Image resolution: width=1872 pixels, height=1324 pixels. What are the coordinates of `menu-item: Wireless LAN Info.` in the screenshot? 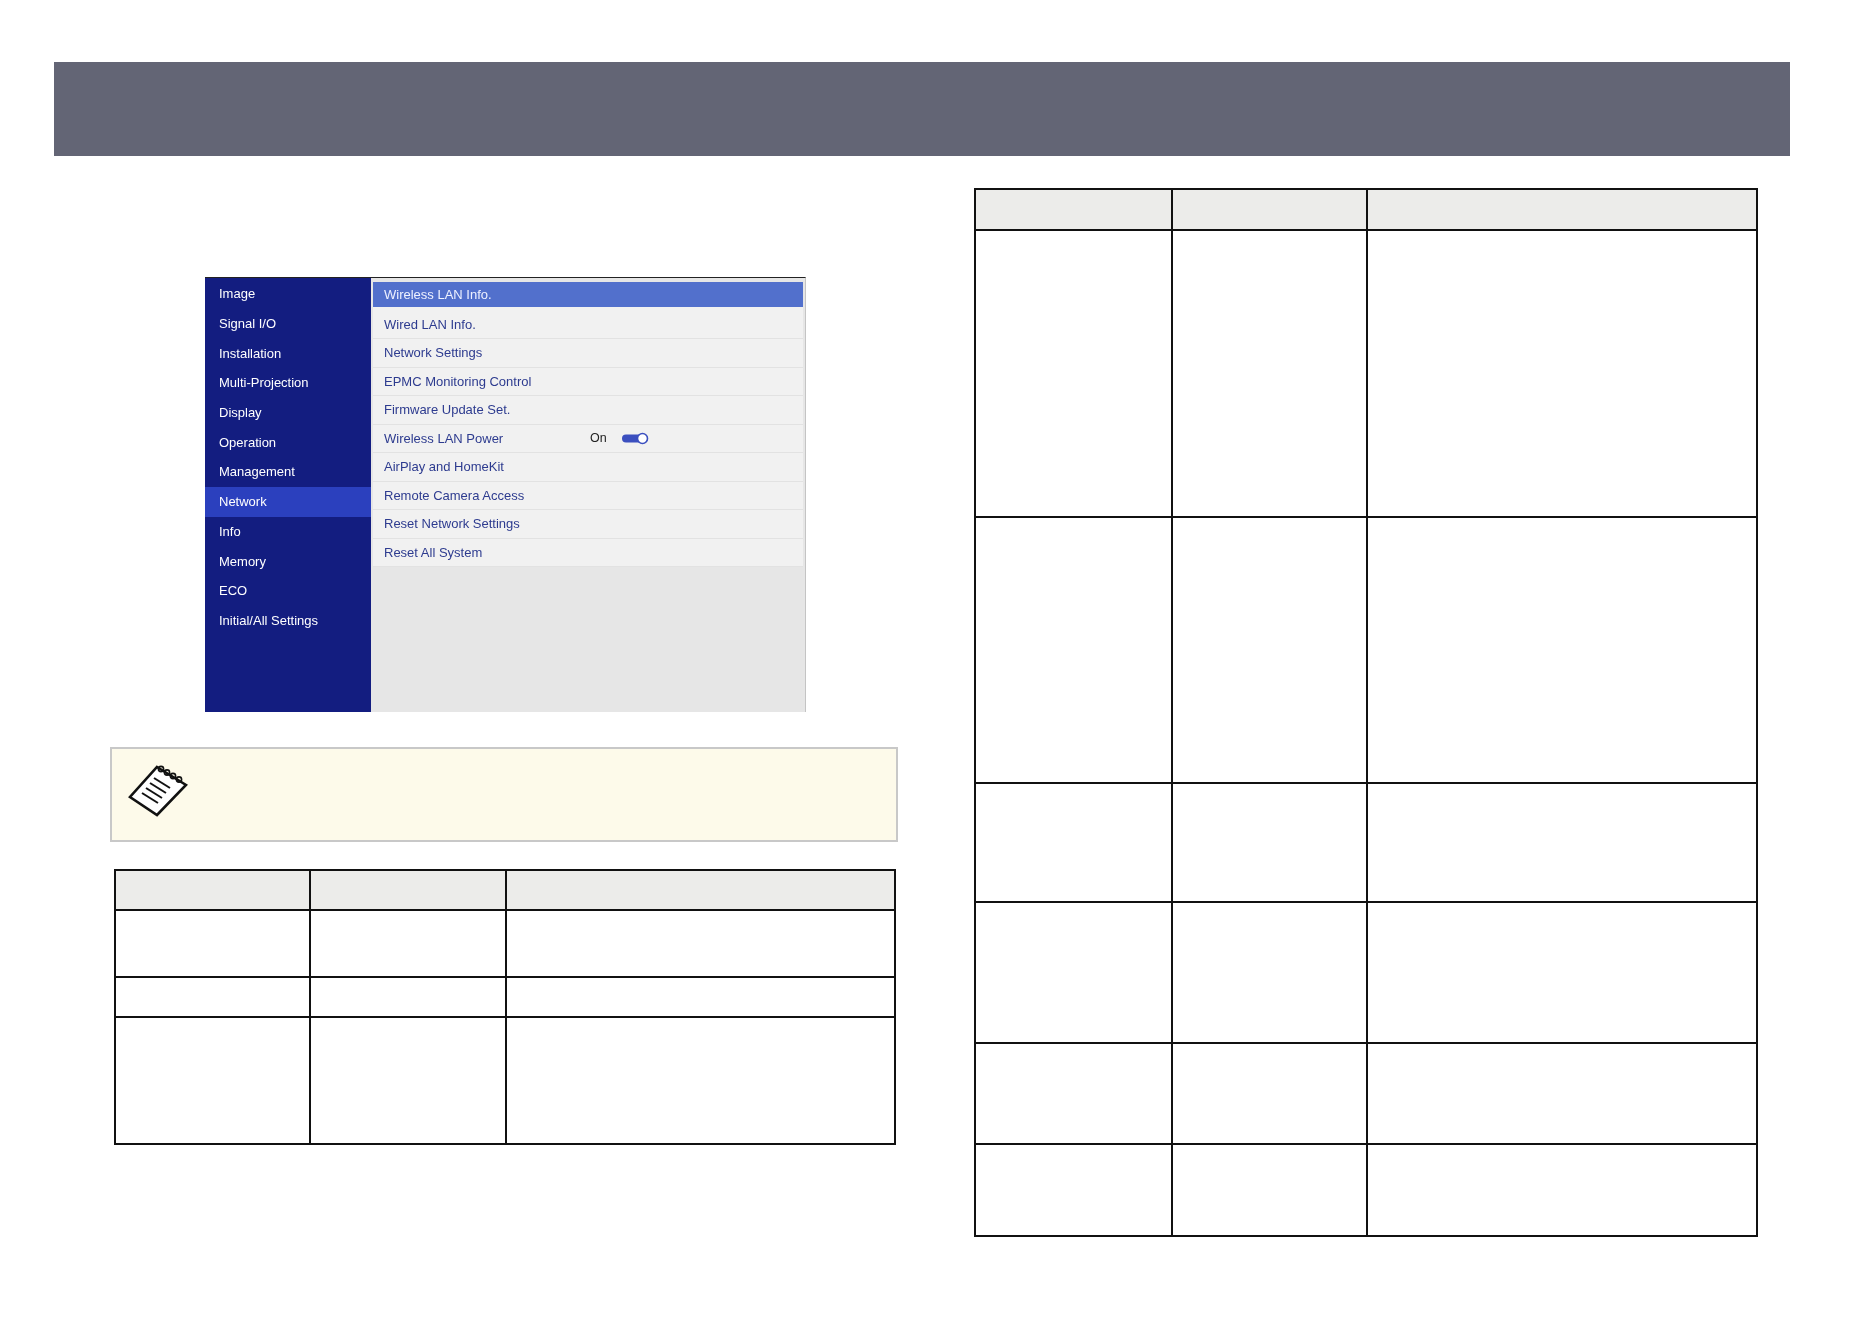 It's located at (588, 296).